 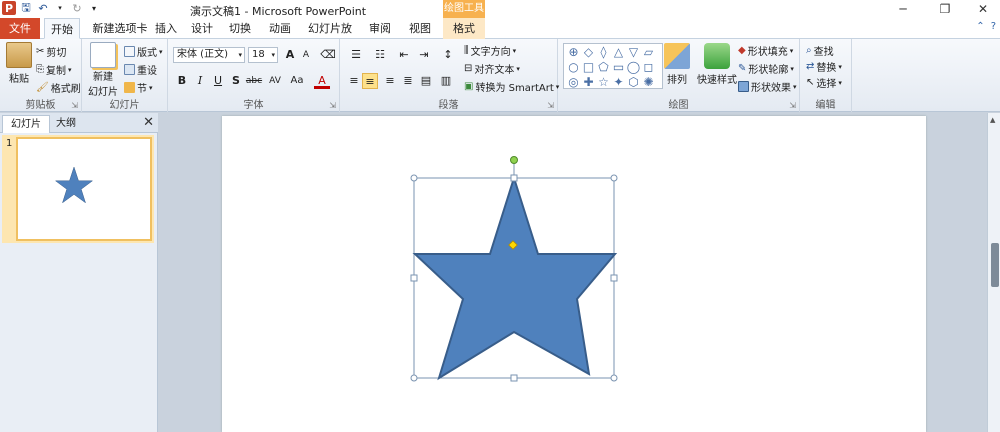 I want to click on close-button: ✕, so click(x=982, y=9).